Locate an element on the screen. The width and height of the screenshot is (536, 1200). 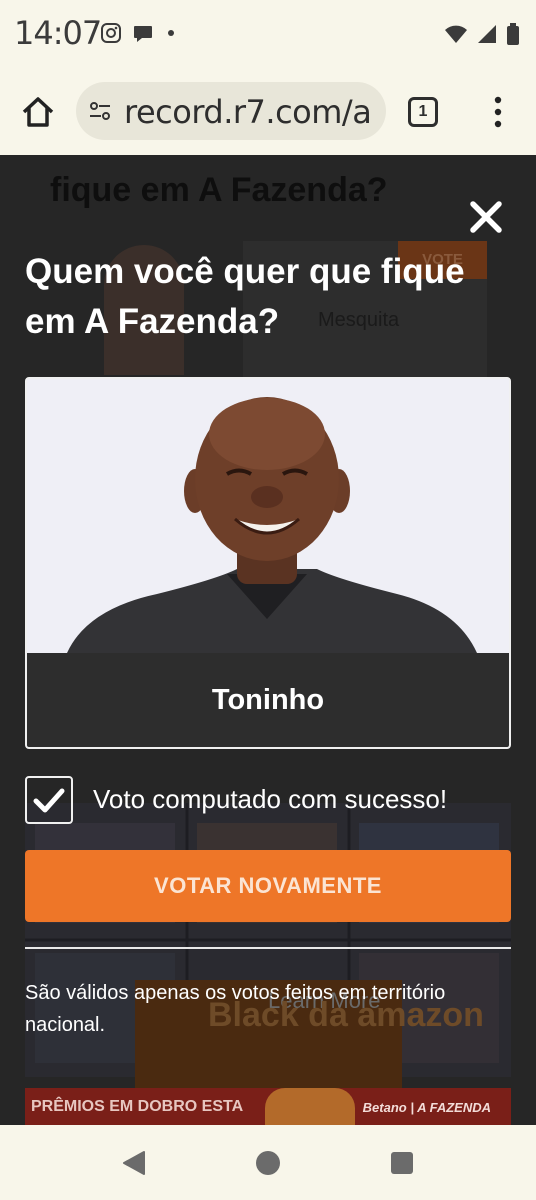
instagram-icon is located at coordinates (111, 35).